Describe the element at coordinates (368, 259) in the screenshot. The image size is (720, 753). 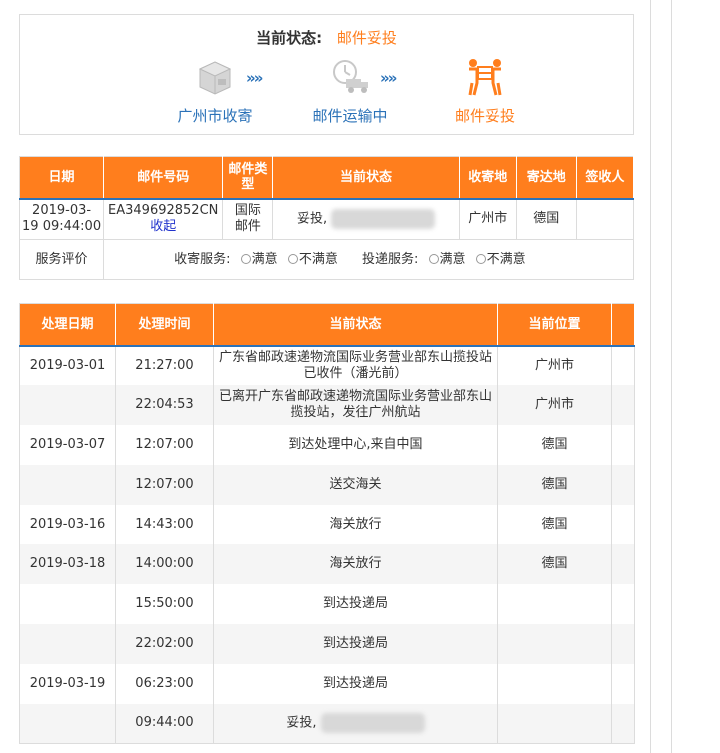
I see `rating-options: 收寄服务: 满意 不满意 投递服务: 满意 不满意` at that location.